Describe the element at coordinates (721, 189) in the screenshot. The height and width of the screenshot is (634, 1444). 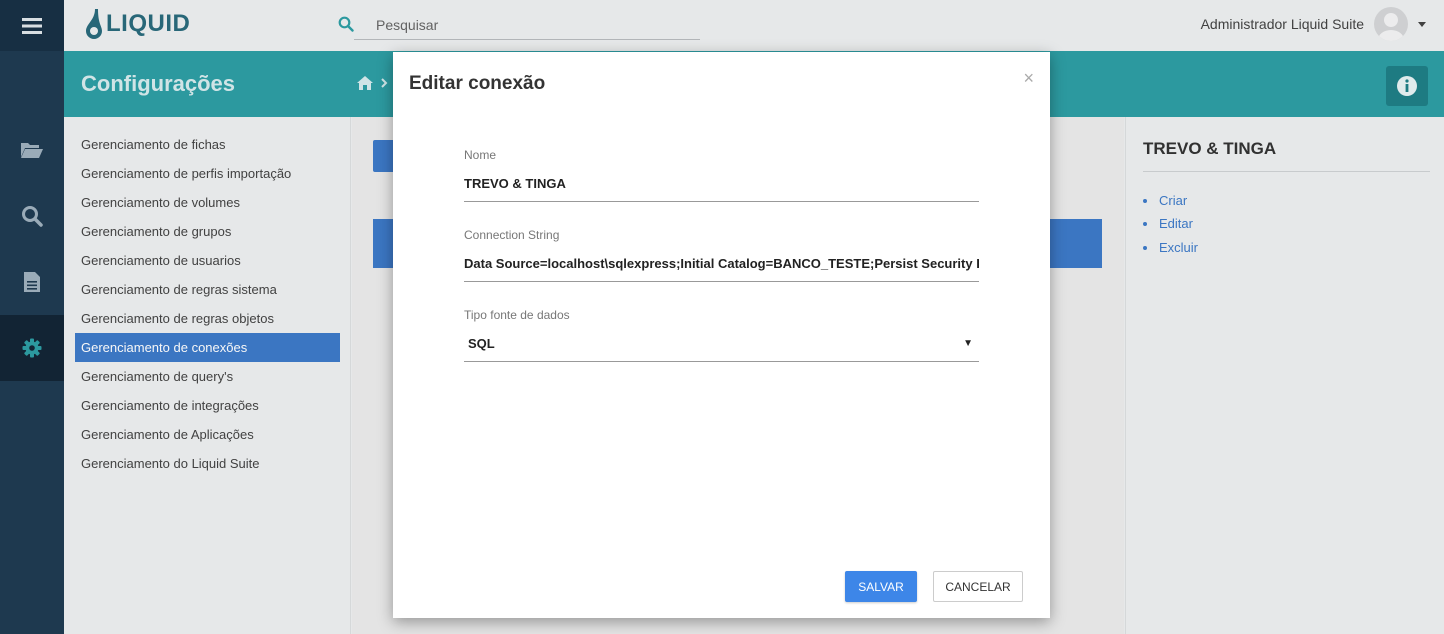
I see `nome-input: TREVO & TINGA` at that location.